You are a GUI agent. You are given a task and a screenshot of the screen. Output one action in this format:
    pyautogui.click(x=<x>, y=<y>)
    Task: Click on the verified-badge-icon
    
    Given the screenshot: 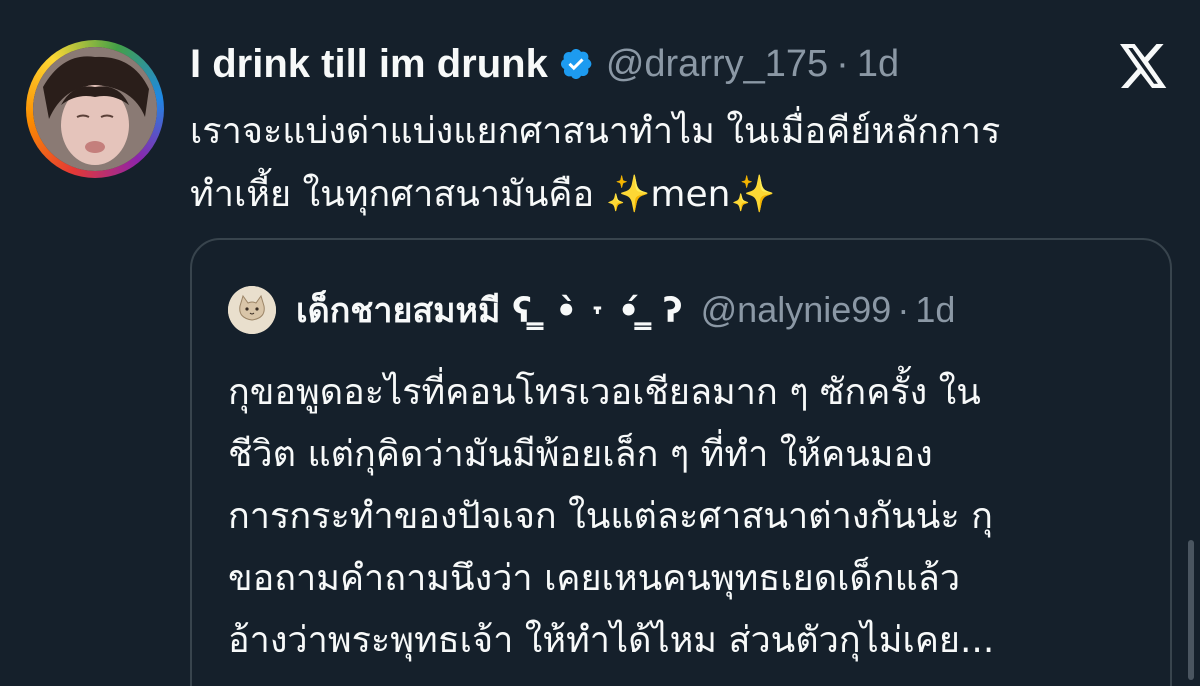 What is the action you would take?
    pyautogui.click(x=576, y=64)
    